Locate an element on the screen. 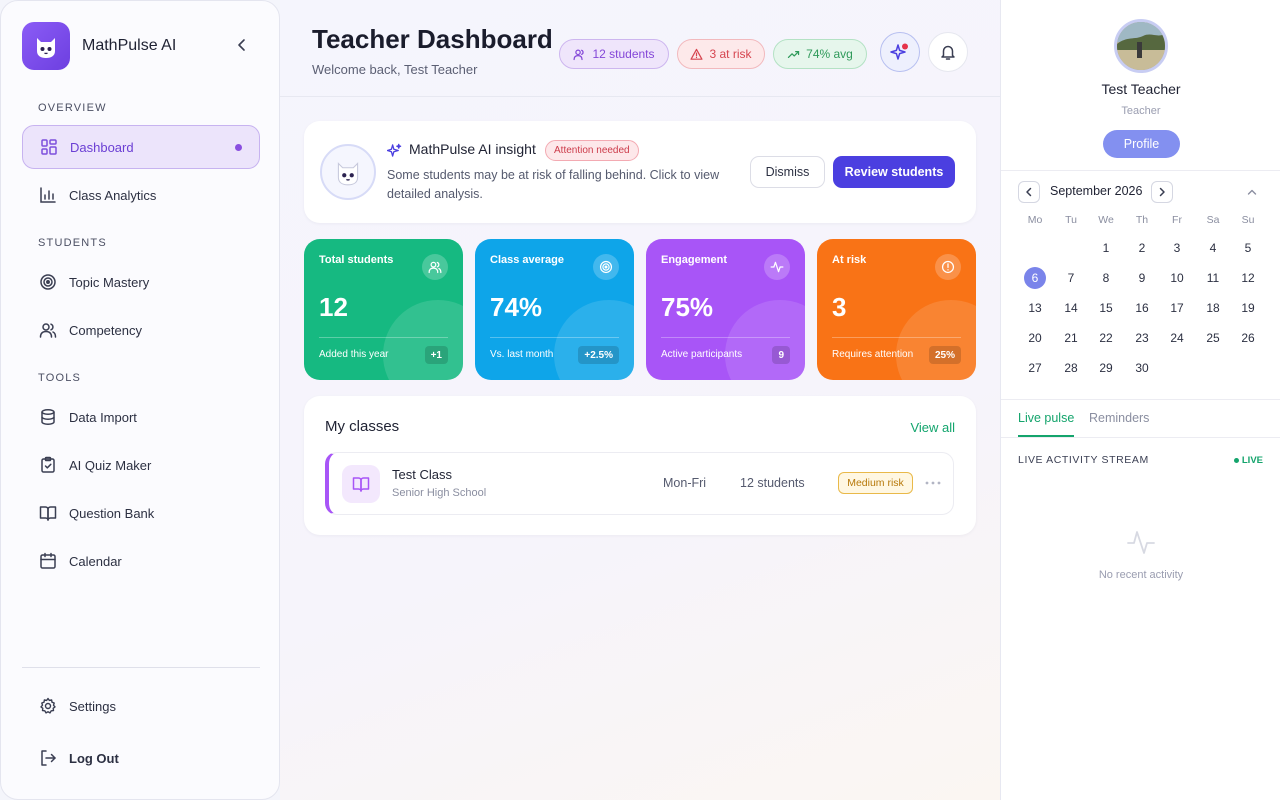 This screenshot has height=800, width=1280. calendar-day: 8 is located at coordinates (1106, 278).